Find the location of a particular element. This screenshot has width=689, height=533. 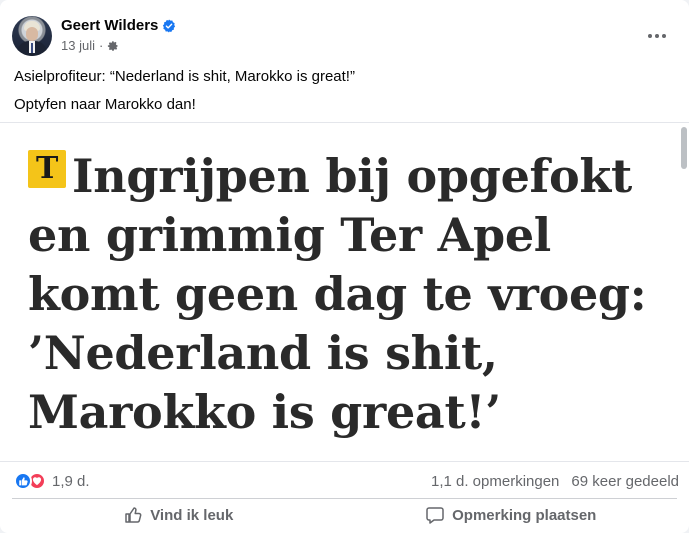

post-actions: Vind ik leuk Opmerking plaatsen is located at coordinates (344, 515).